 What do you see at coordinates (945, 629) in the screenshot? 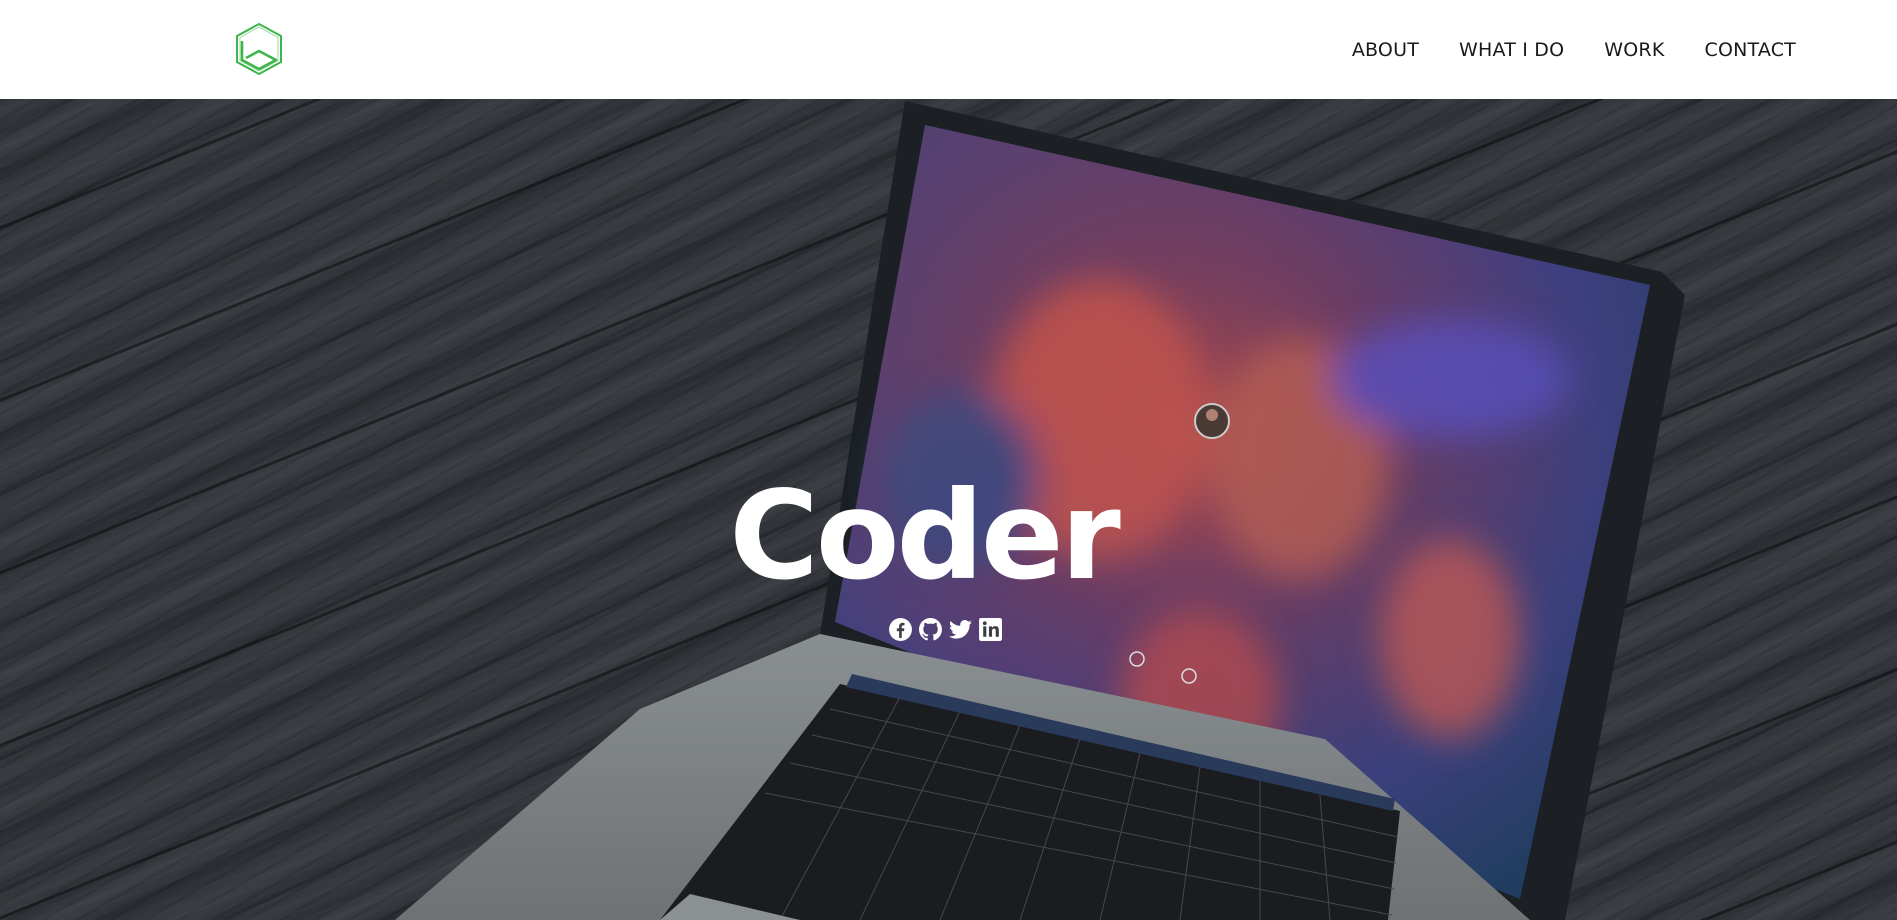
I see `social-links` at bounding box center [945, 629].